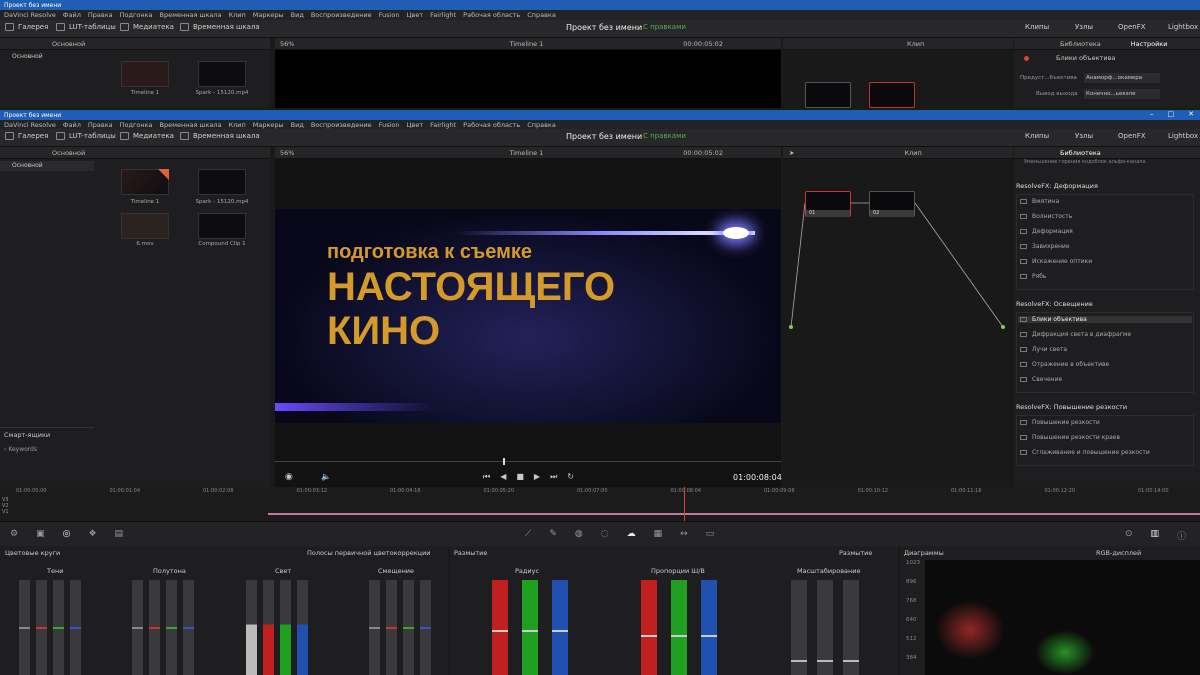 Image resolution: width=1200 pixels, height=675 pixels. What do you see at coordinates (526, 153) in the screenshot?
I see `timeline-select: Timeline 1` at bounding box center [526, 153].